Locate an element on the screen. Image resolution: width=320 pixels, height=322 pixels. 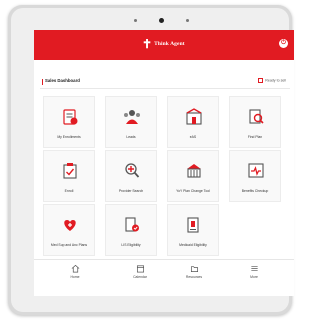
exit-icon: ⏻ is located at coordinates (283, 43).